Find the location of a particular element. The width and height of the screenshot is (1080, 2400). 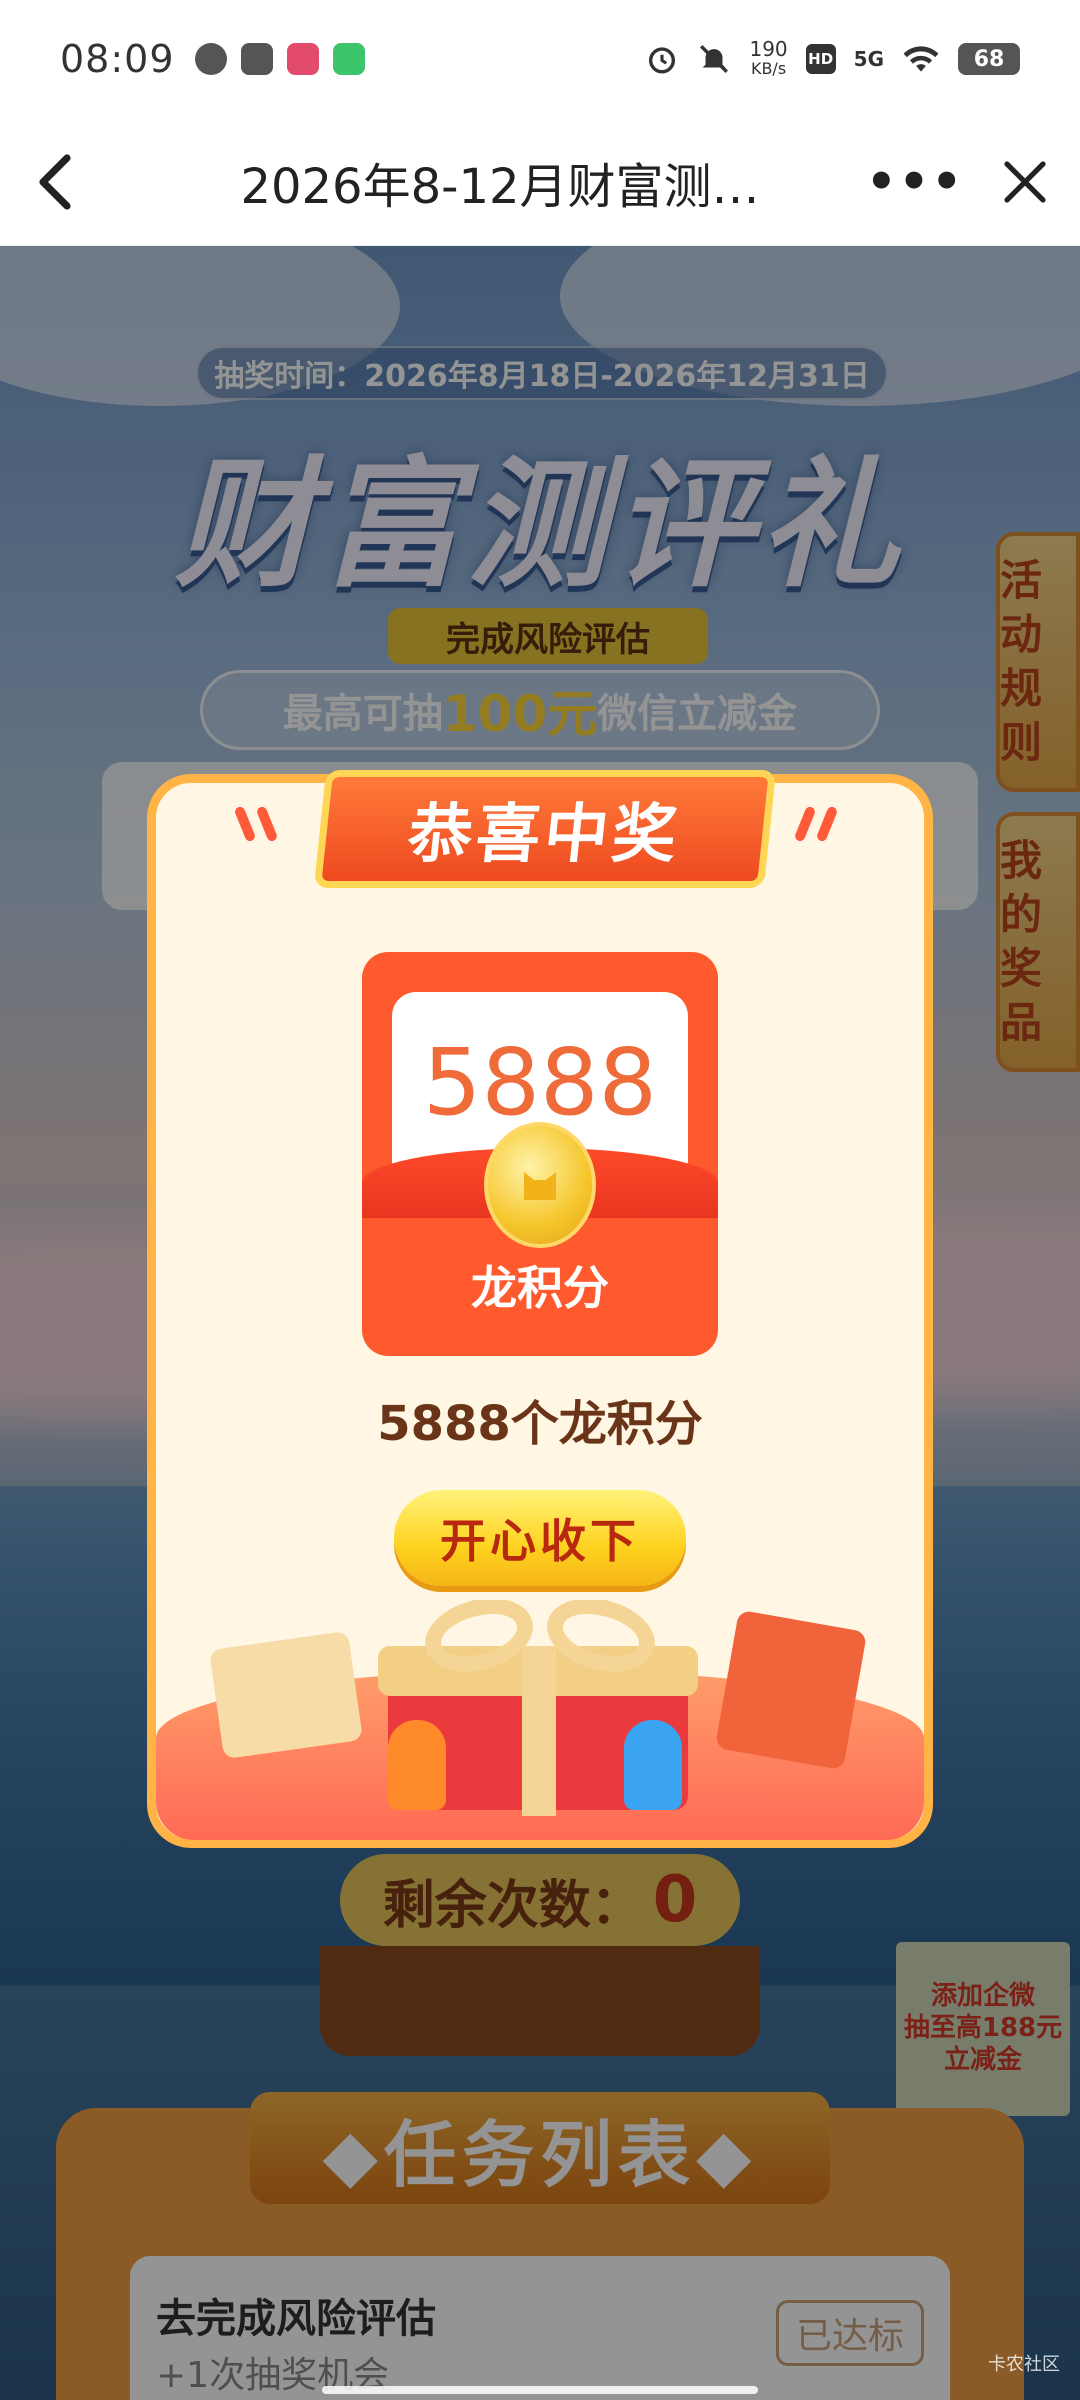

net-speed-value: 190 is located at coordinates (768, 49).